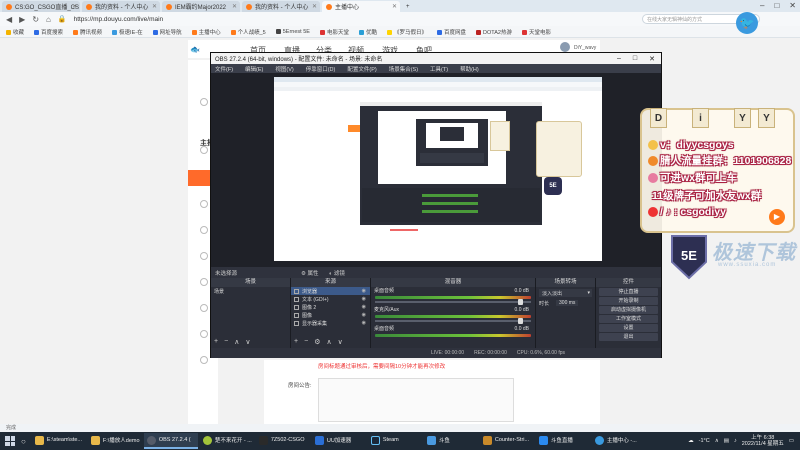 This screenshot has width=800, height=450. I want to click on taskbar-item: 7Z502-CSGO, so click(283, 441).